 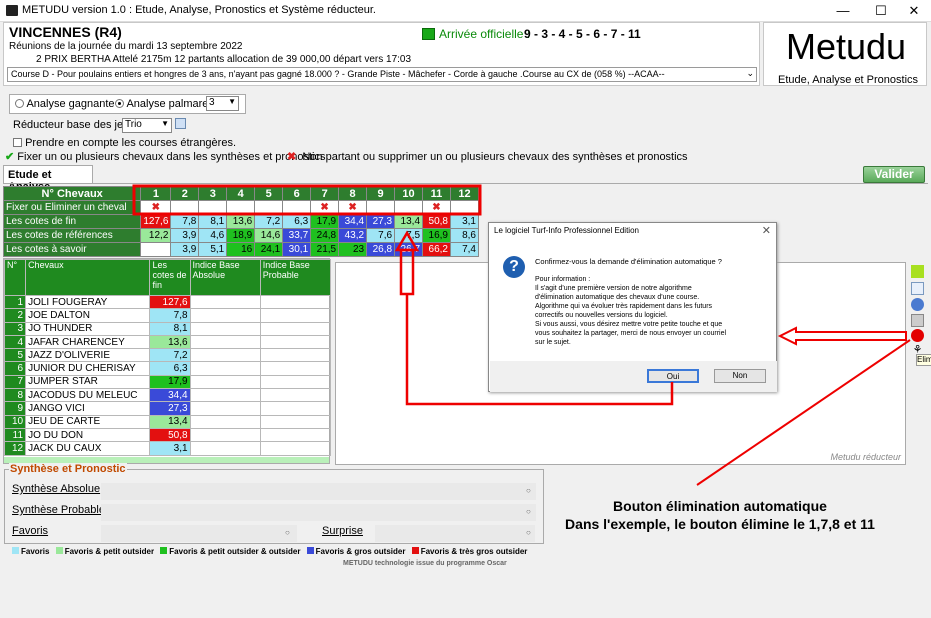 What do you see at coordinates (740, 376) in the screenshot?
I see `non-button: Non` at bounding box center [740, 376].